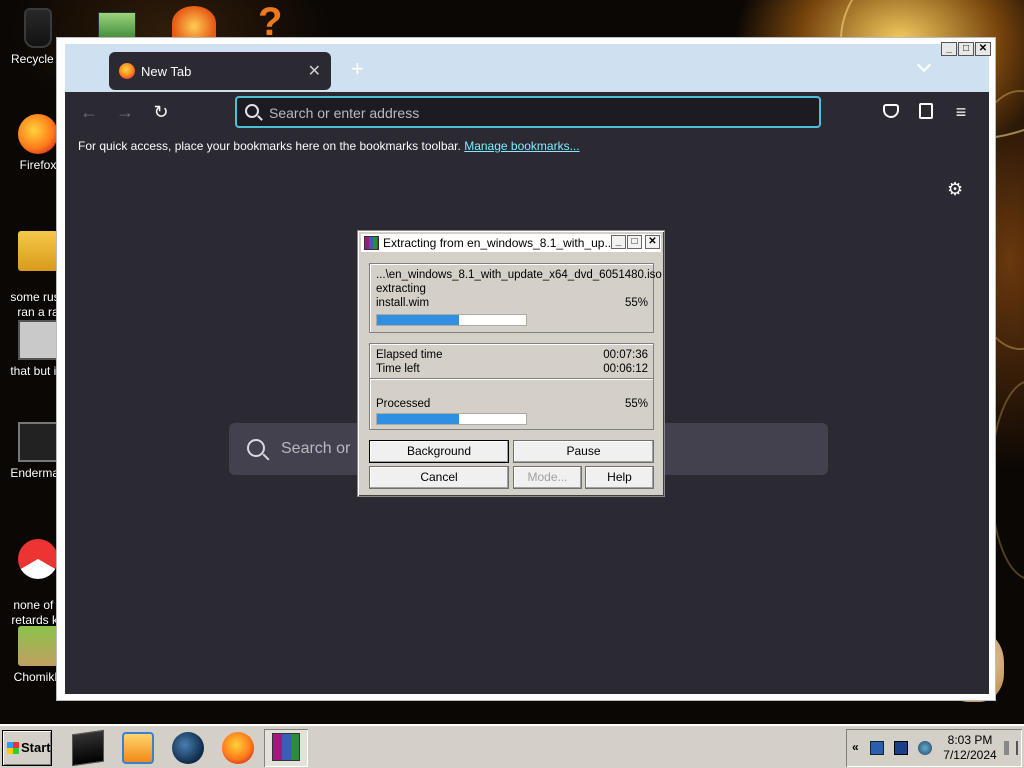 Image resolution: width=1024 pixels, height=768 pixels. I want to click on menu-hamburger-icon: ≡, so click(961, 112).